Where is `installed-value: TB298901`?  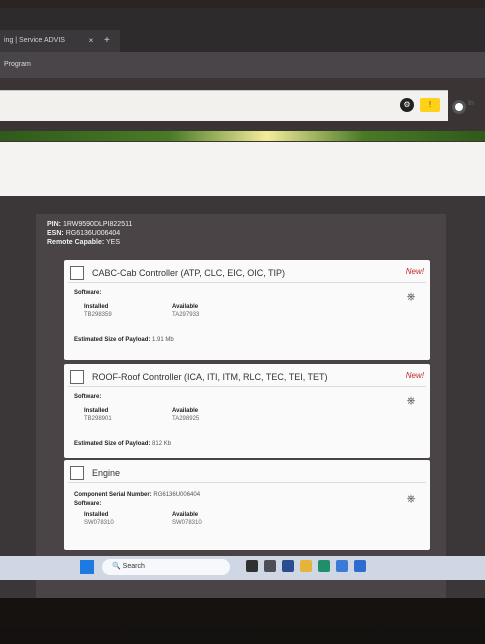
installed-value: TB298901 is located at coordinates (98, 419).